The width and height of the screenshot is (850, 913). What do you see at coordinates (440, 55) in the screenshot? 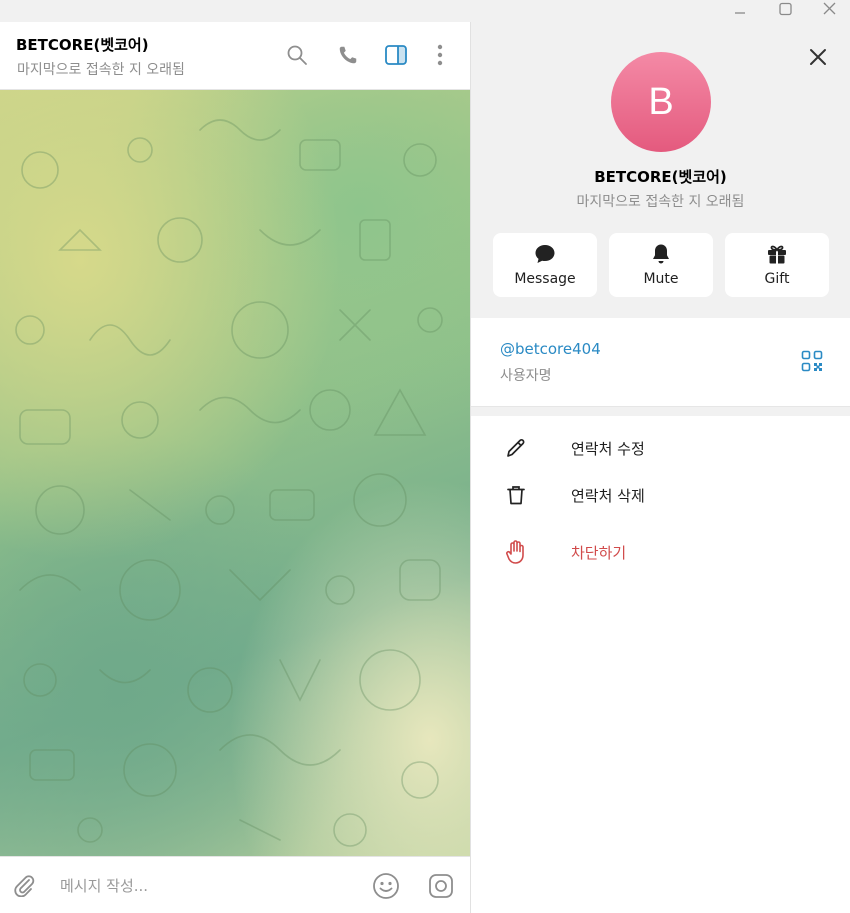
I see `more-vertical-icon` at bounding box center [440, 55].